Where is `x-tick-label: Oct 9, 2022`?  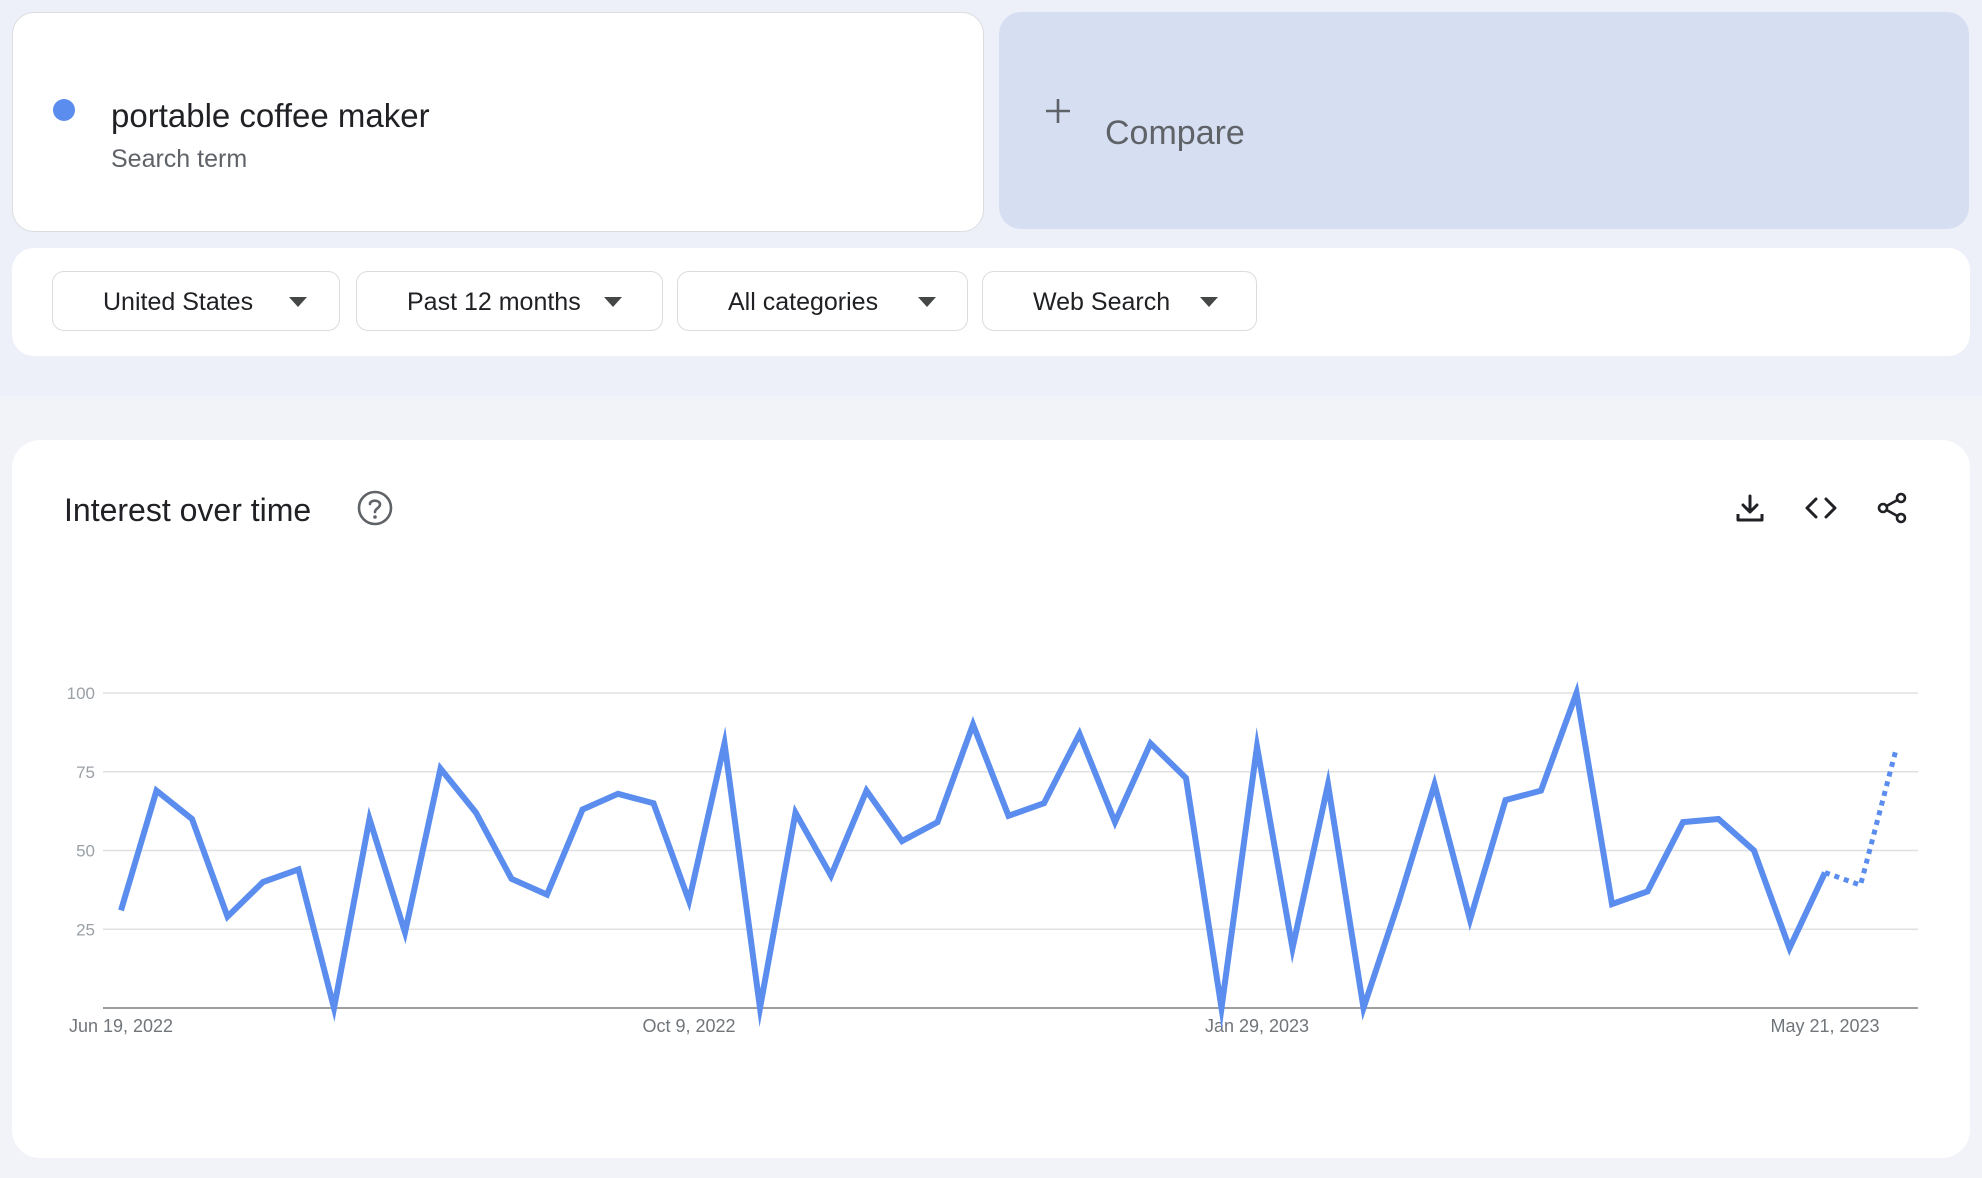
x-tick-label: Oct 9, 2022 is located at coordinates (688, 1026).